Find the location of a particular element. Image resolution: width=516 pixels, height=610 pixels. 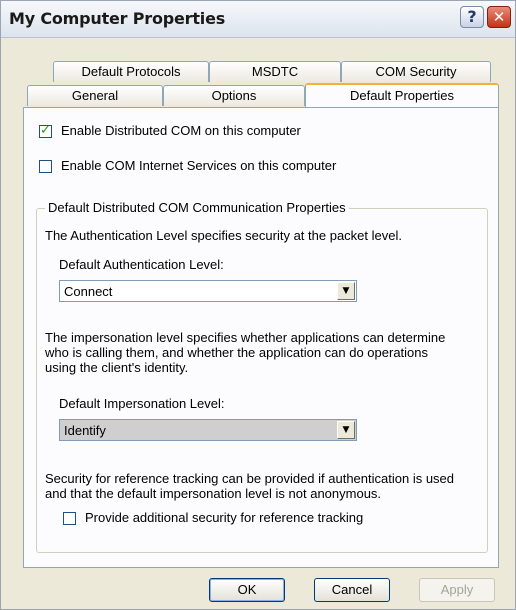

auth-level-value: Connect is located at coordinates (88, 291).